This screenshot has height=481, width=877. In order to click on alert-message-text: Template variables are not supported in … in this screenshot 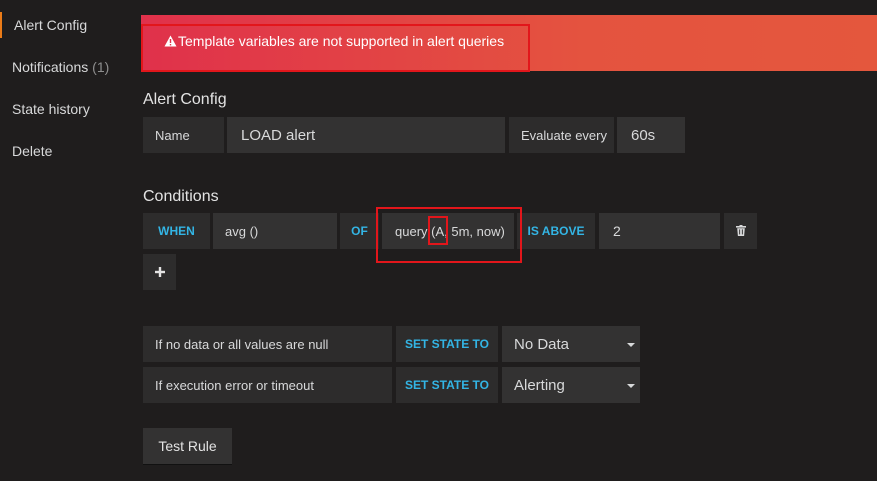, I will do `click(341, 41)`.